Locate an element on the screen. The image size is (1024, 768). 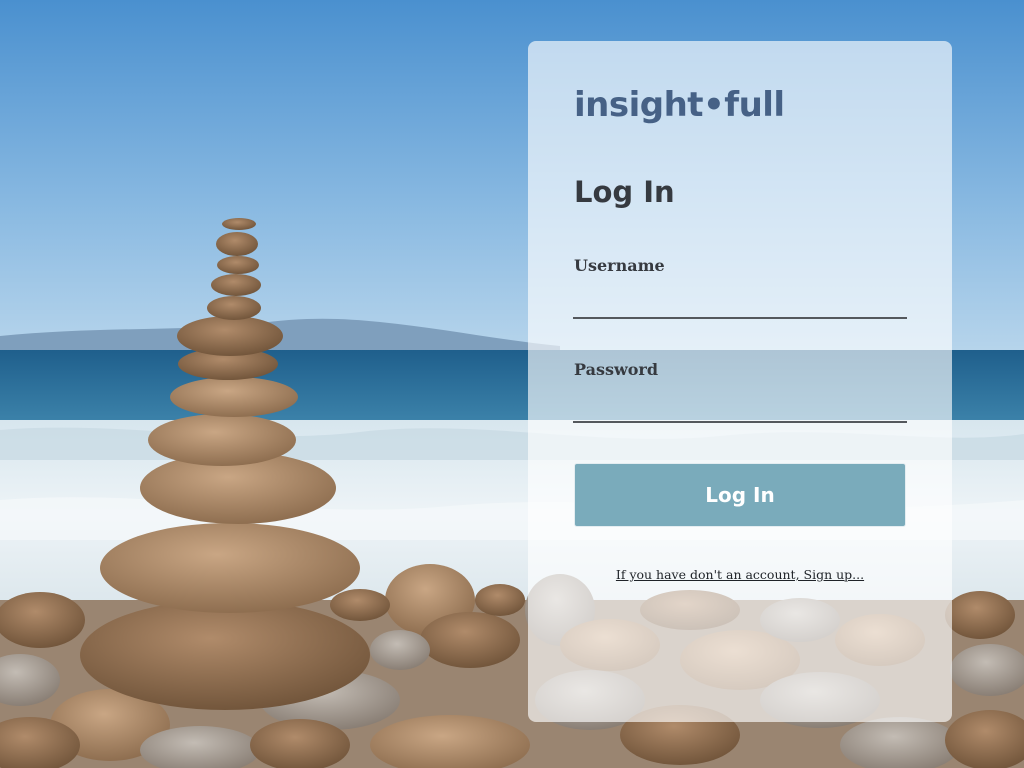
login-button: Log In is located at coordinates (740, 495).